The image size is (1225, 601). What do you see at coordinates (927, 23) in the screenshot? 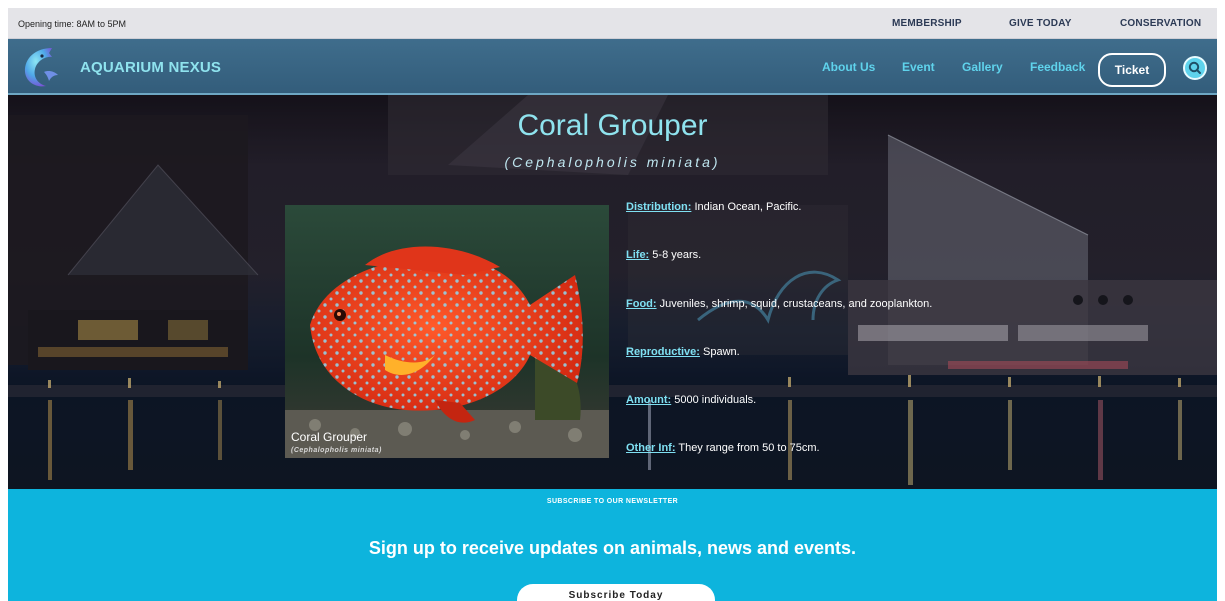
I see `membership-link: MEMBERSHIP` at bounding box center [927, 23].